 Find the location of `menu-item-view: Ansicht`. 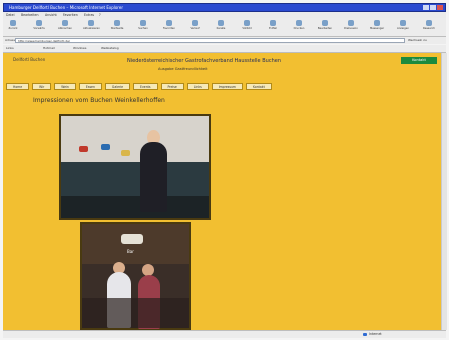

menu-item-view: Ansicht is located at coordinates (51, 15).